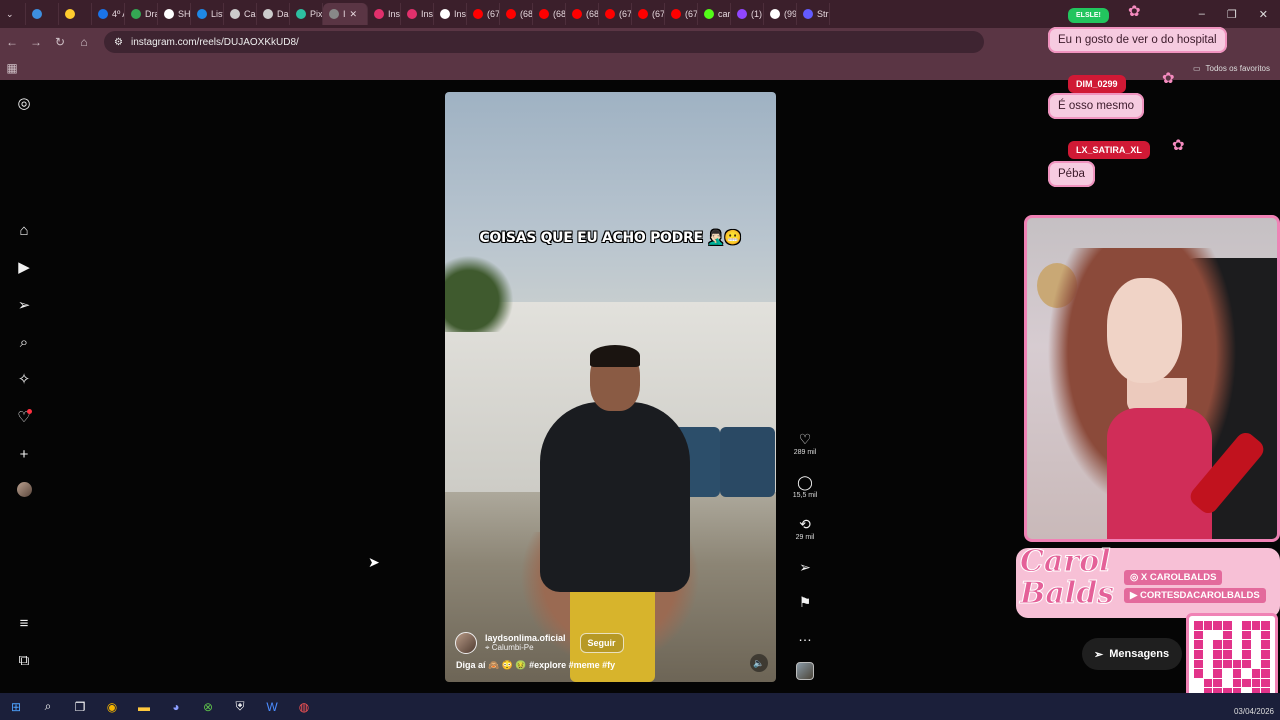 Image resolution: width=1280 pixels, height=720 pixels. Describe the element at coordinates (805, 482) in the screenshot. I see `comment-icon: ◯` at that location.